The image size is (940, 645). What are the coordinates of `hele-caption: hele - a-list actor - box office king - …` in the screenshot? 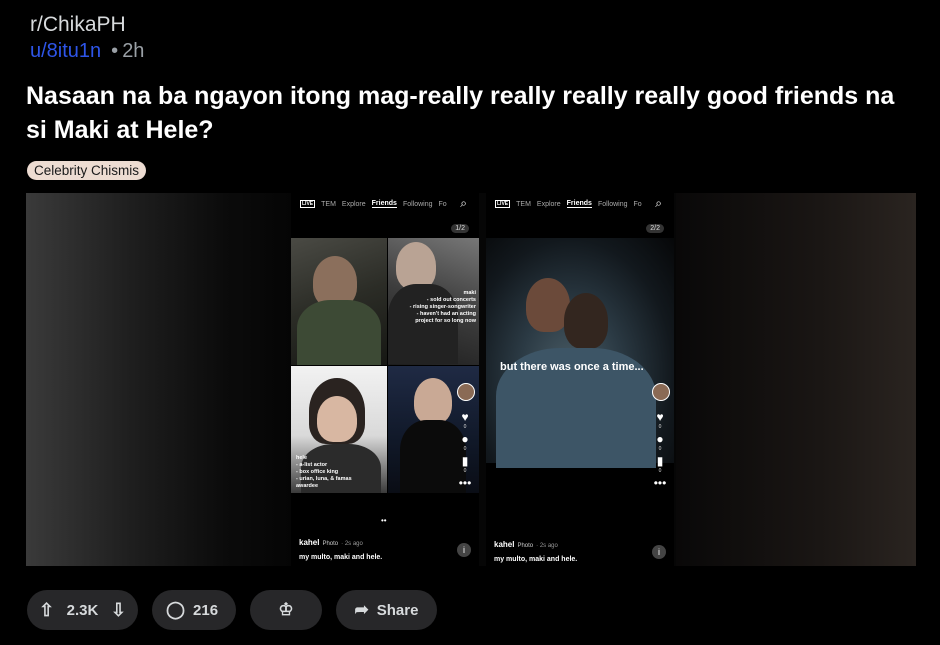 It's located at (324, 472).